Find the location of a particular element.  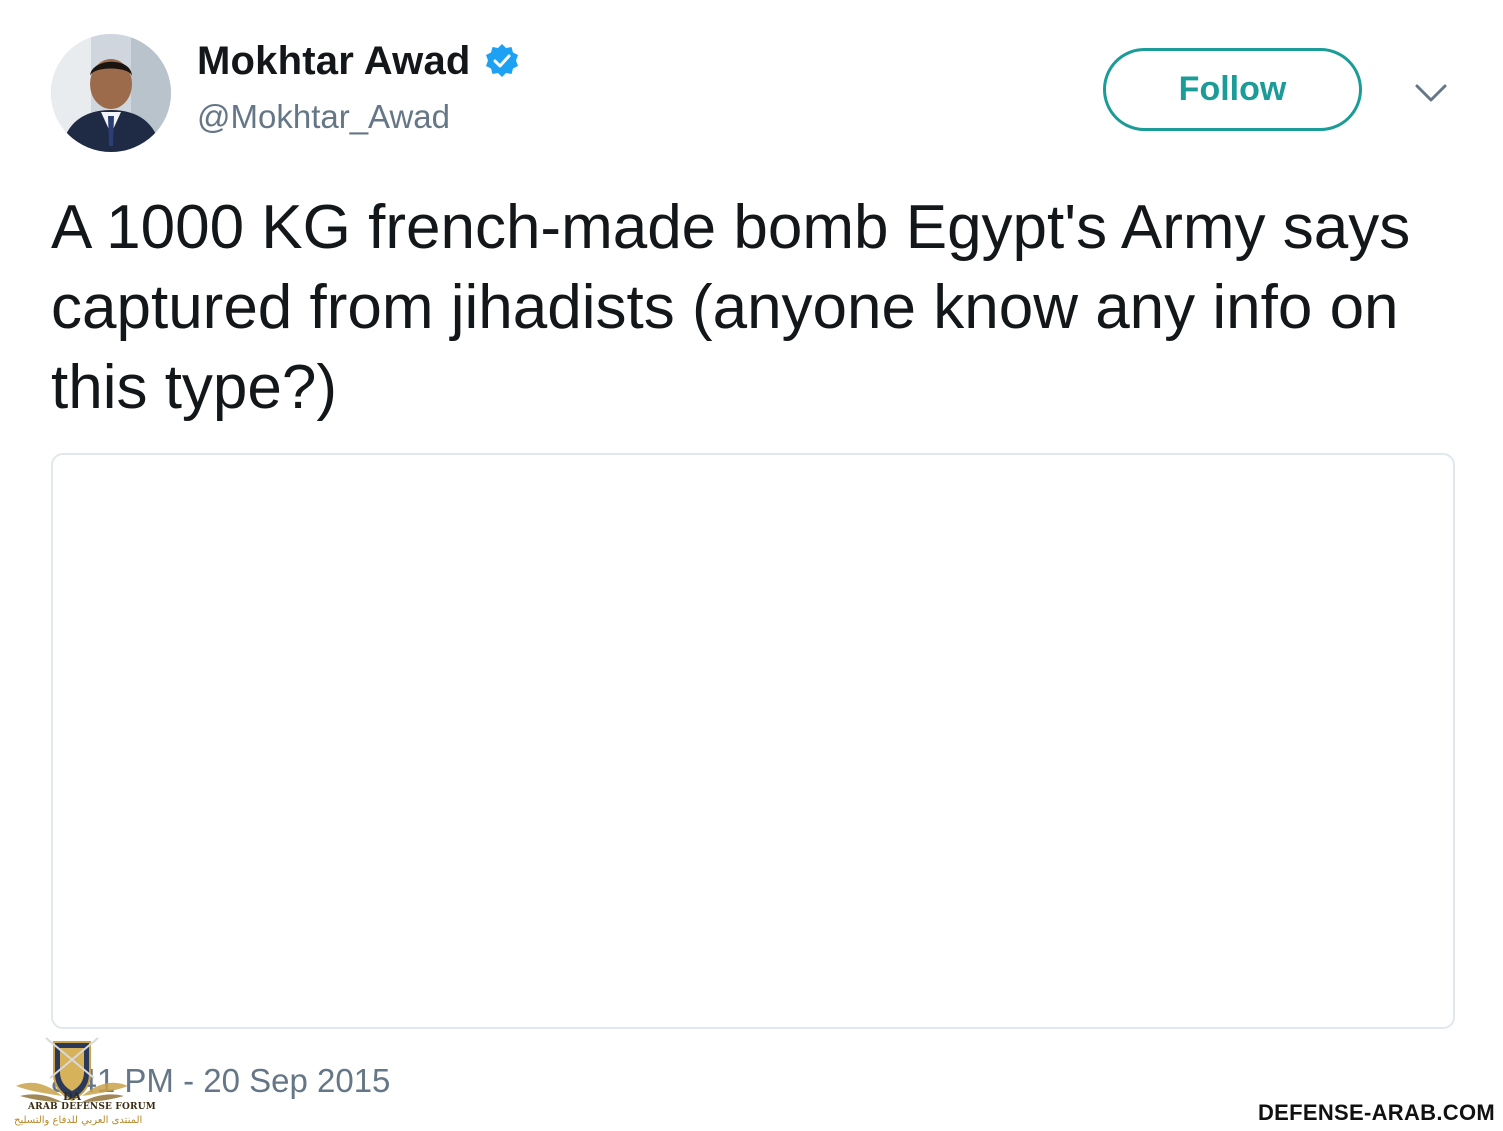

chevron-down-icon is located at coordinates (1431, 93).